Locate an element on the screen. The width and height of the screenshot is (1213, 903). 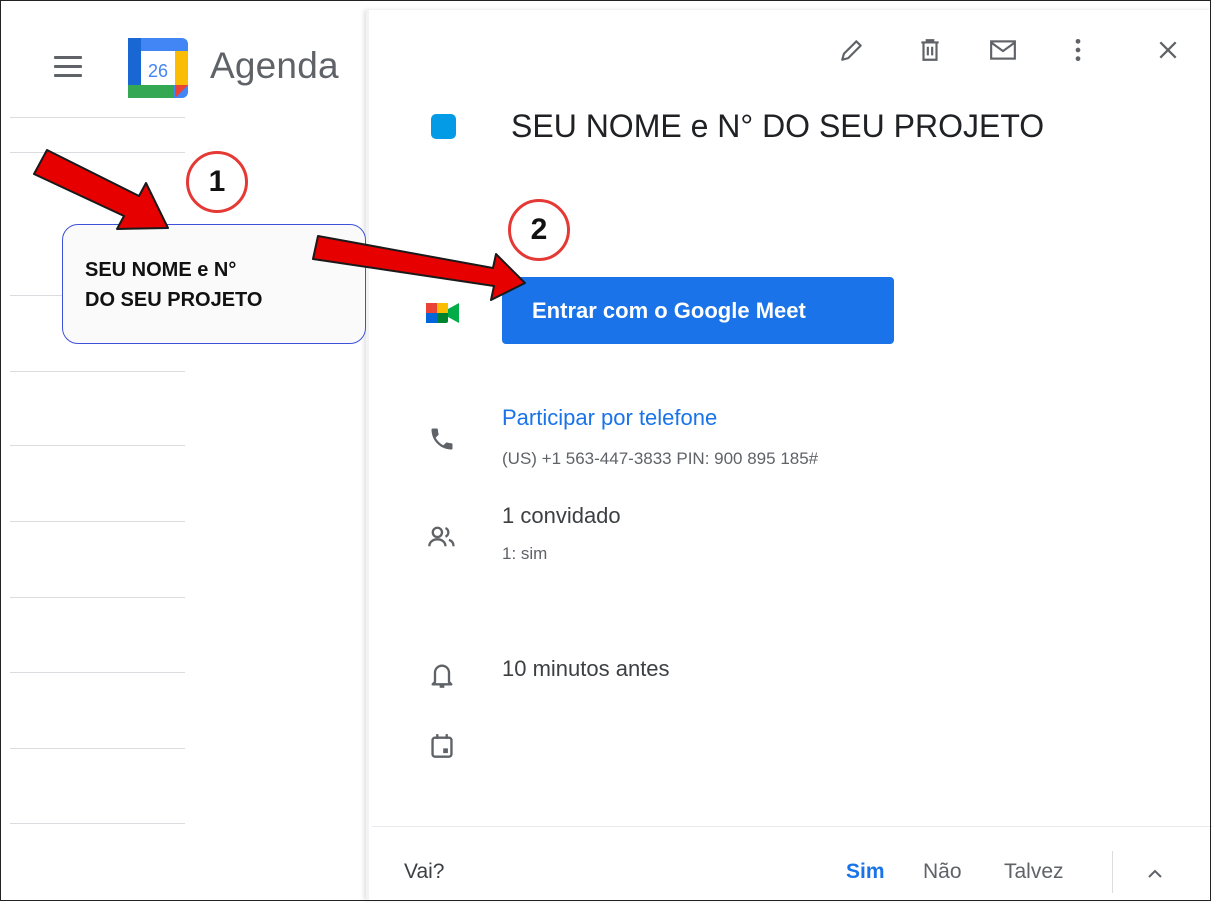
footer-separator is located at coordinates (1112, 872).